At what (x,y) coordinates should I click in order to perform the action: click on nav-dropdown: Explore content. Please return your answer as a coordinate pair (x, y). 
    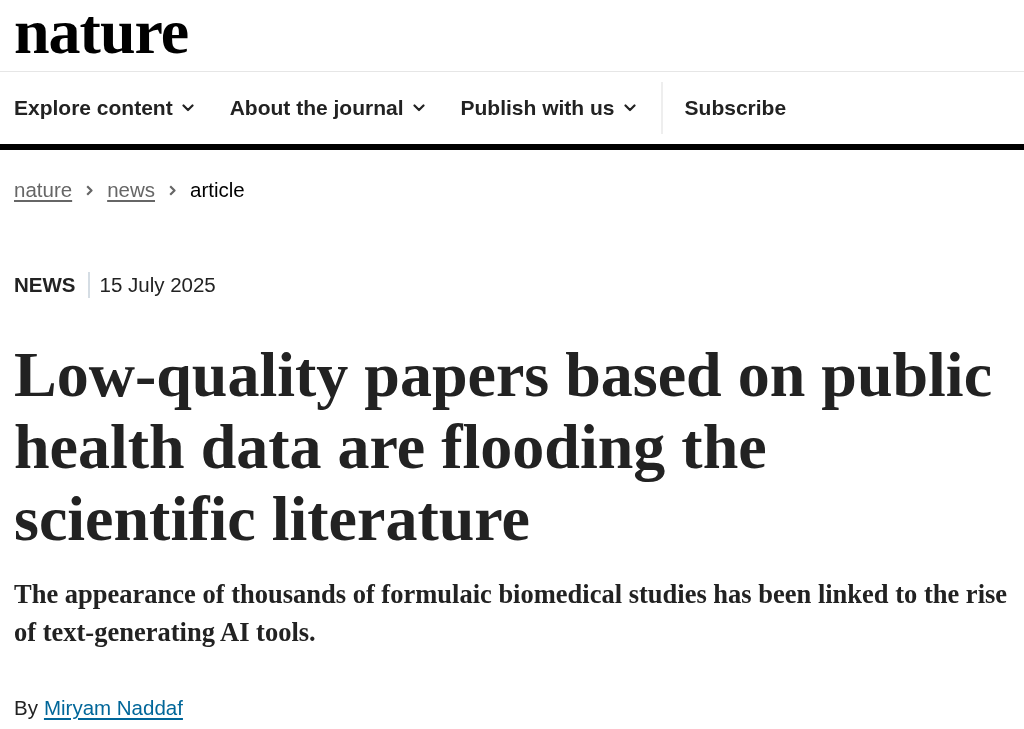
    Looking at the image, I should click on (104, 108).